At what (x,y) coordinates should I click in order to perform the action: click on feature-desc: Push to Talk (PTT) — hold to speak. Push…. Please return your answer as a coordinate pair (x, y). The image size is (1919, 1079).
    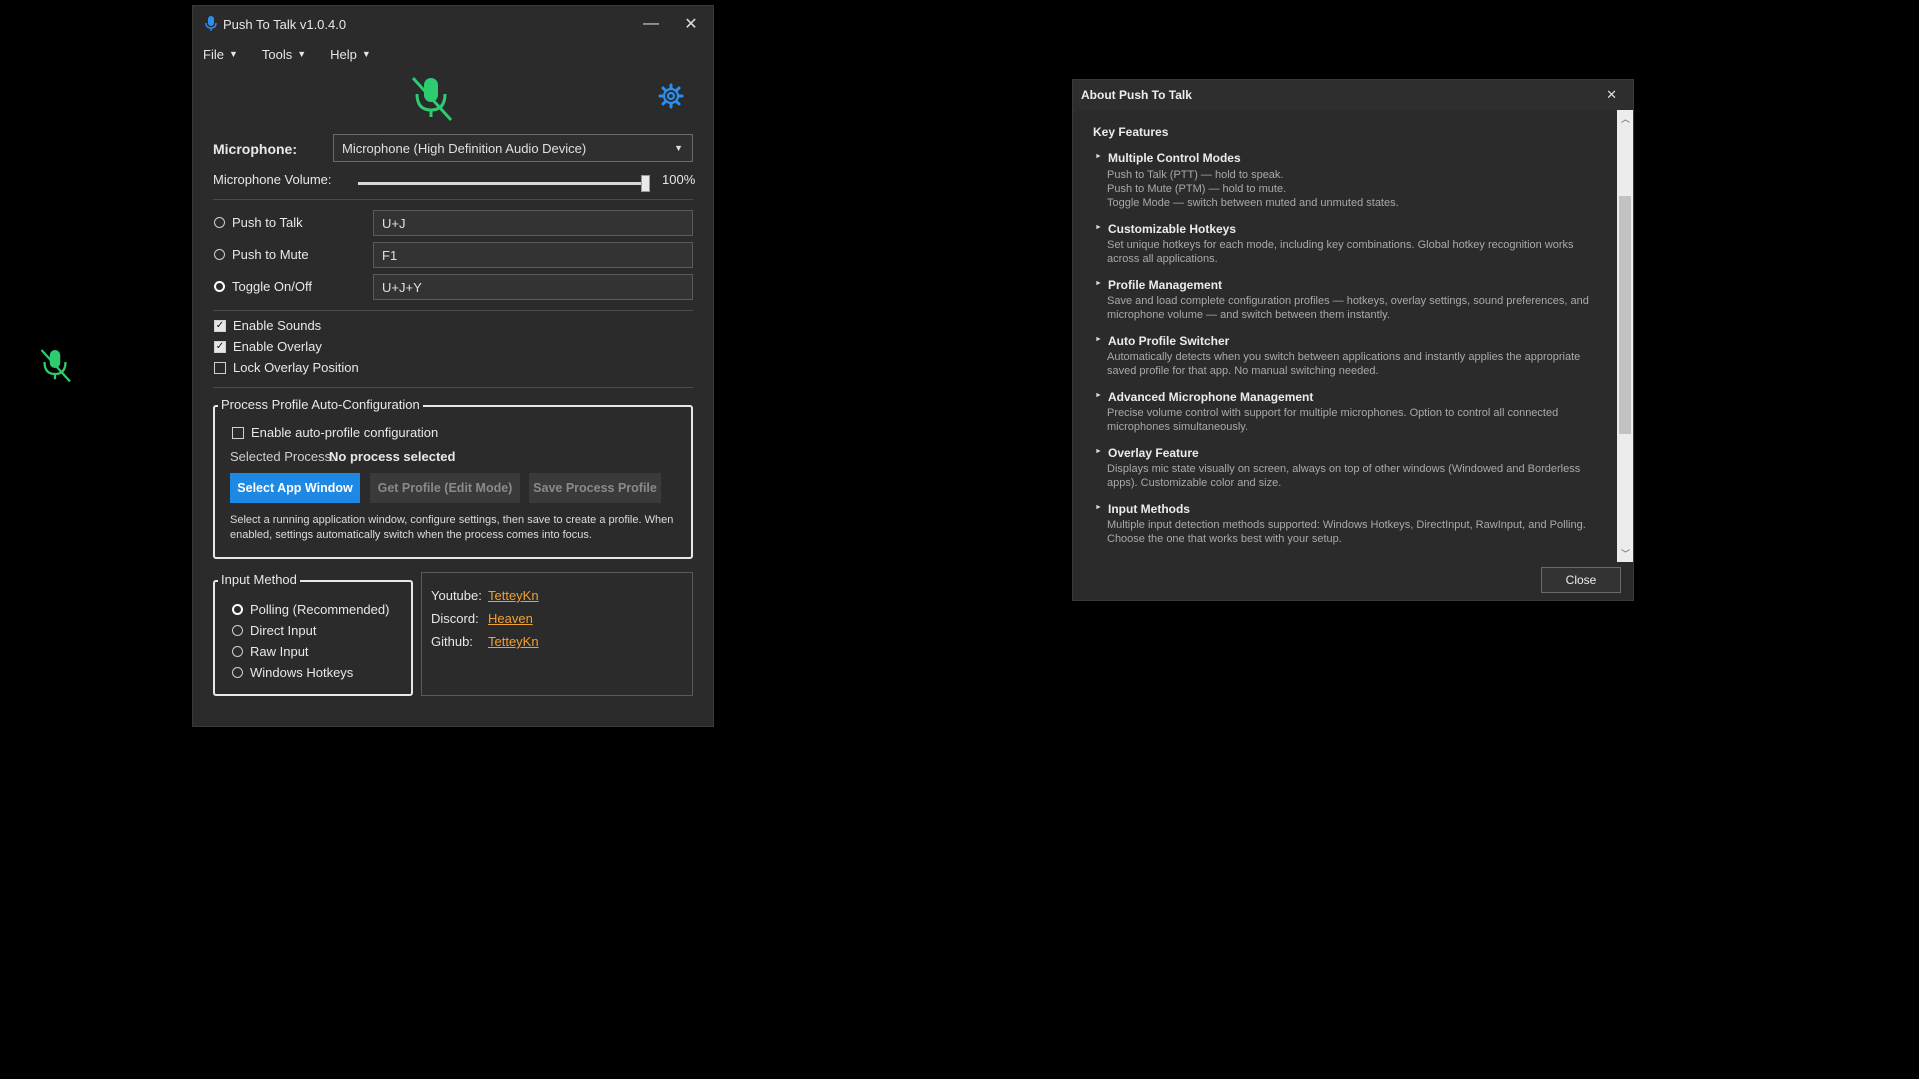
    Looking at the image, I should click on (1253, 189).